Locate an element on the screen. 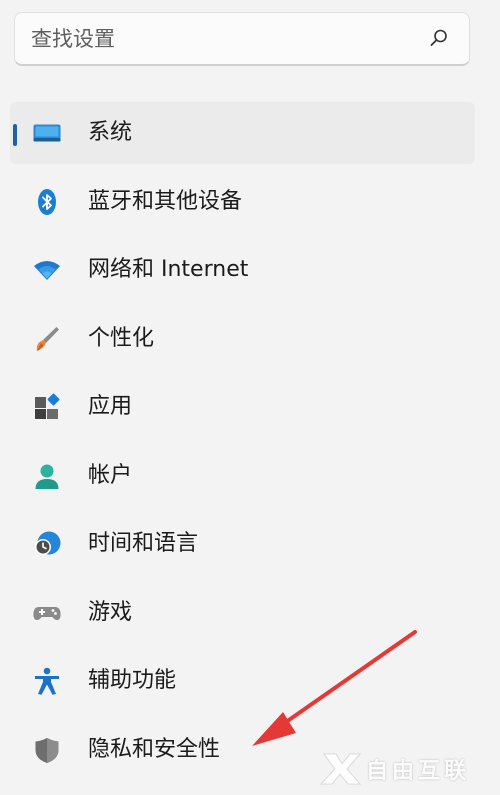 This screenshot has height=795, width=500. time-language-icon is located at coordinates (47, 544).